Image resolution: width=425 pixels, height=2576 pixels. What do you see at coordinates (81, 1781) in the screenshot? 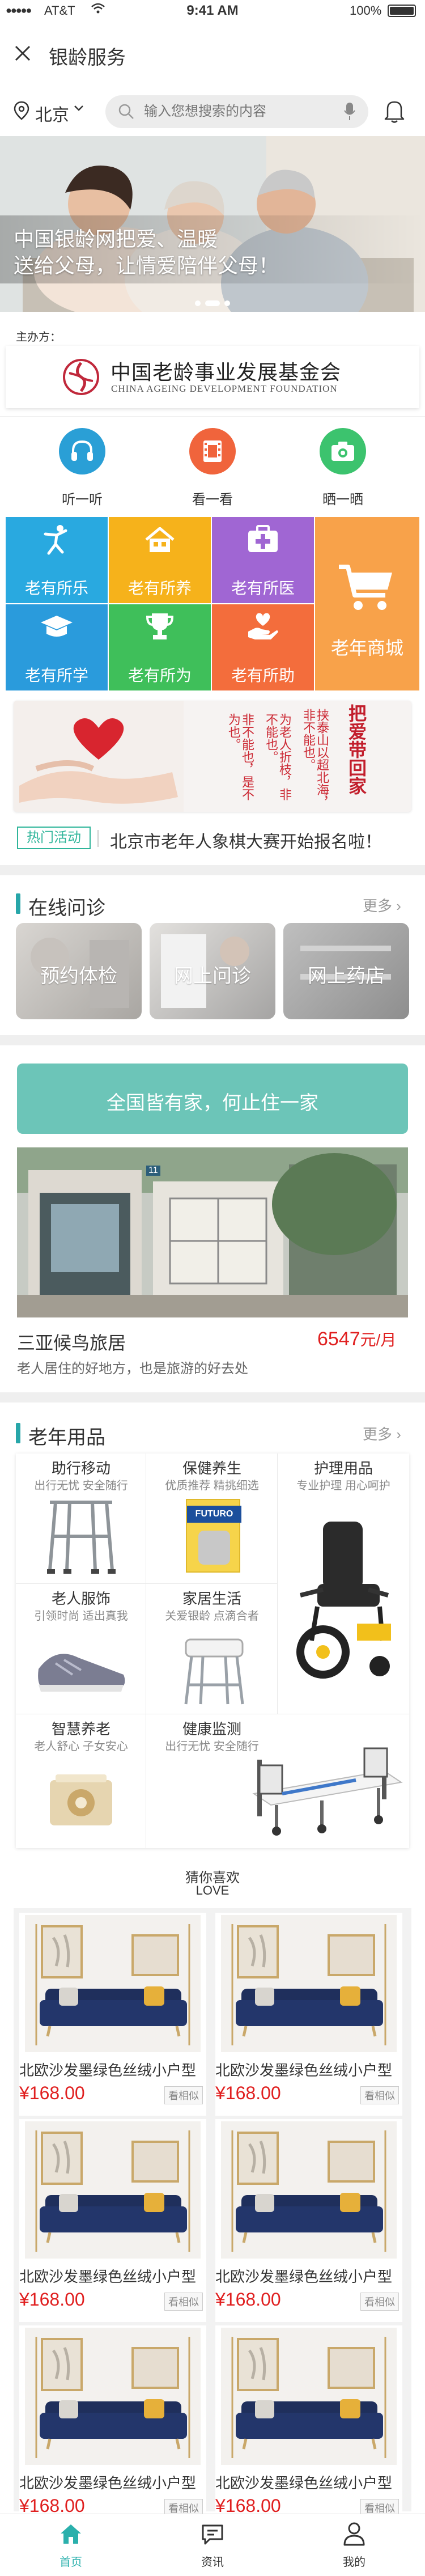
I see `supply-cell-smart: 智慧养老 老人舒心 子女安心` at bounding box center [81, 1781].